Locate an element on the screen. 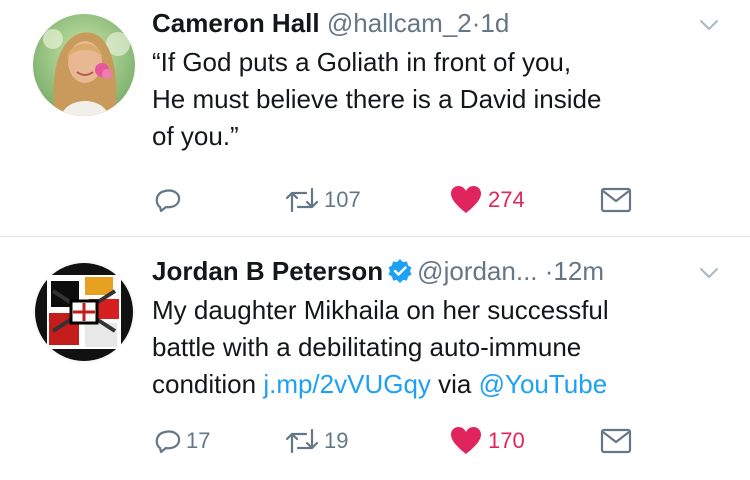 The image size is (750, 480). like-button: 274 is located at coordinates (487, 200).